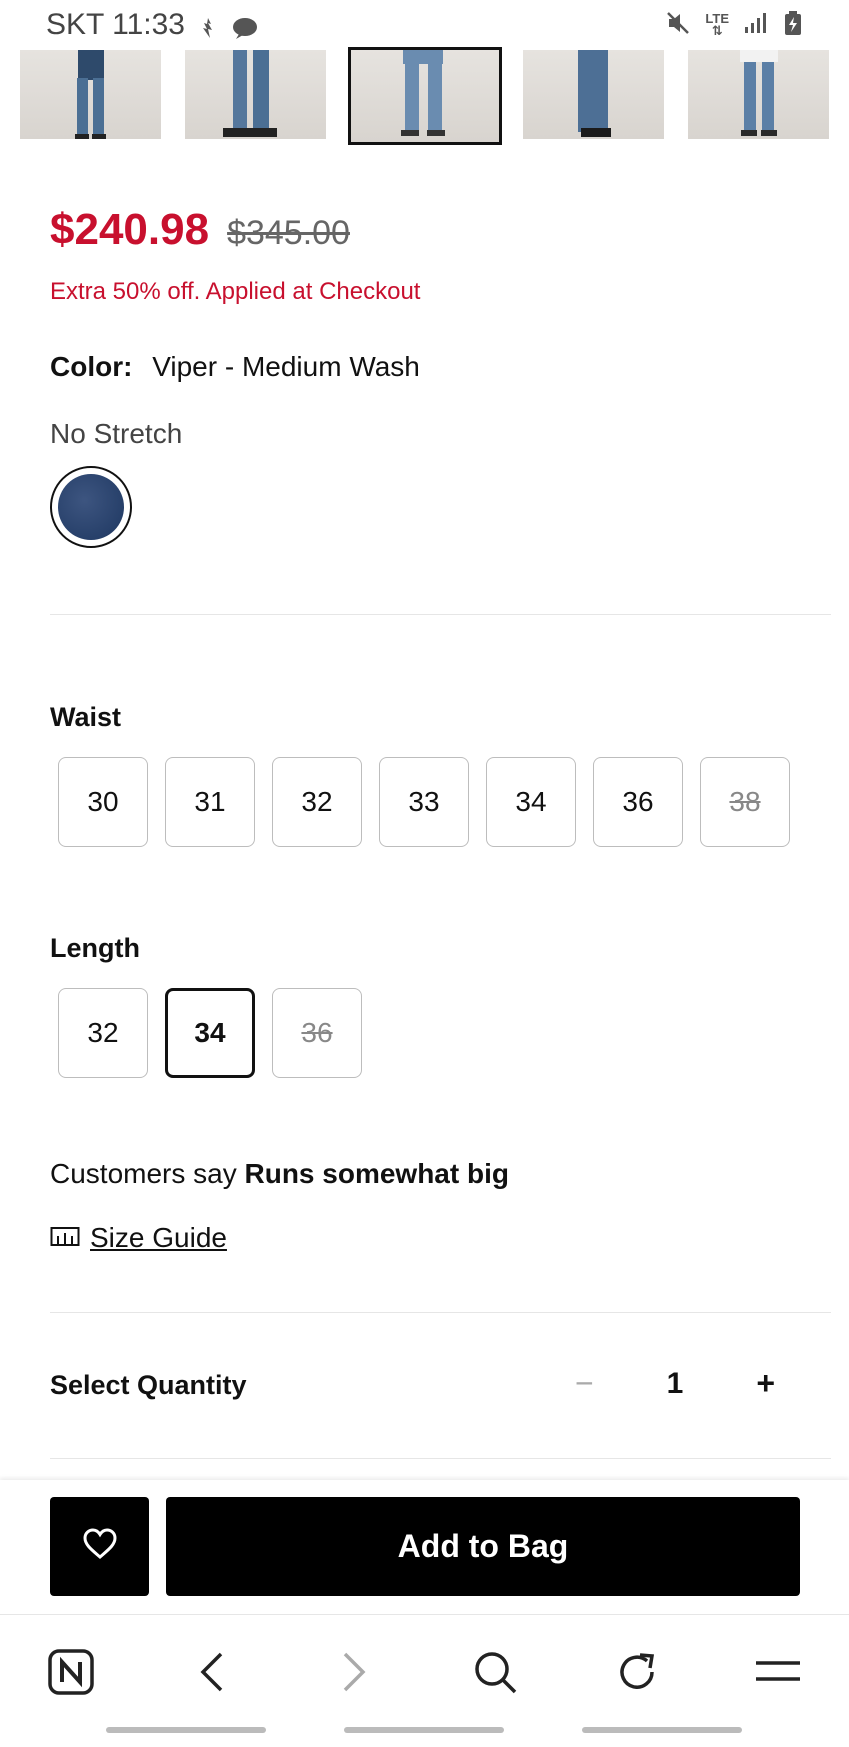 This screenshot has height=1747, width=849. What do you see at coordinates (158, 1237) in the screenshot?
I see `size-guide-label: Size Guide` at bounding box center [158, 1237].